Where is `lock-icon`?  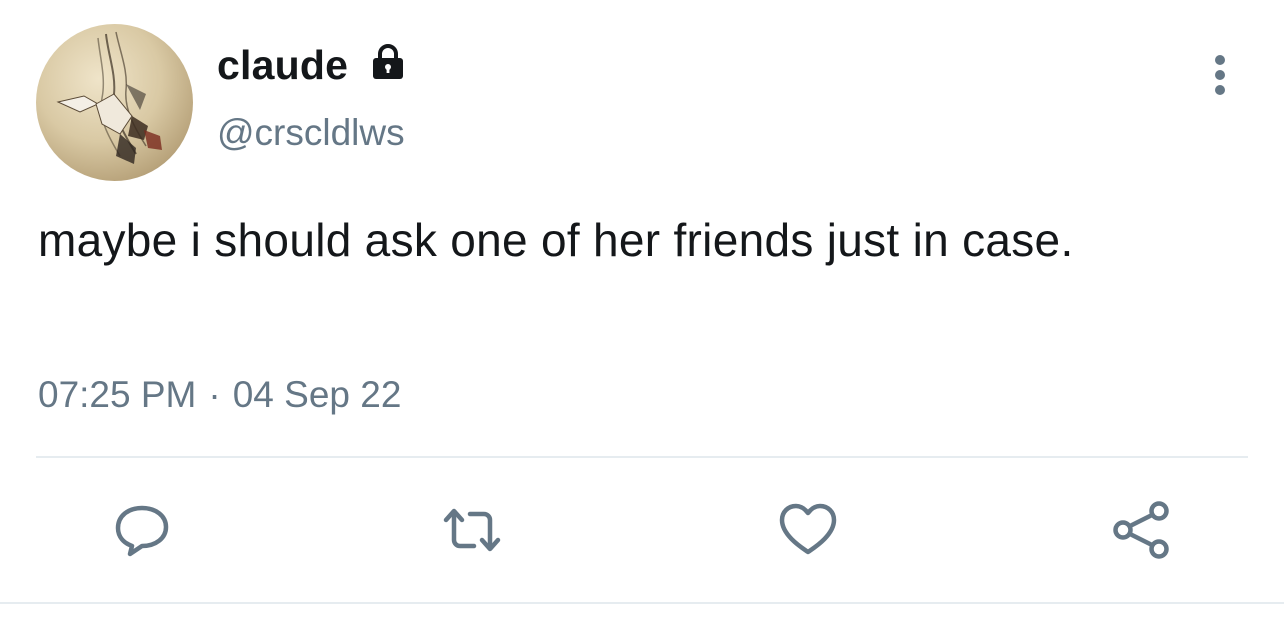 lock-icon is located at coordinates (388, 61).